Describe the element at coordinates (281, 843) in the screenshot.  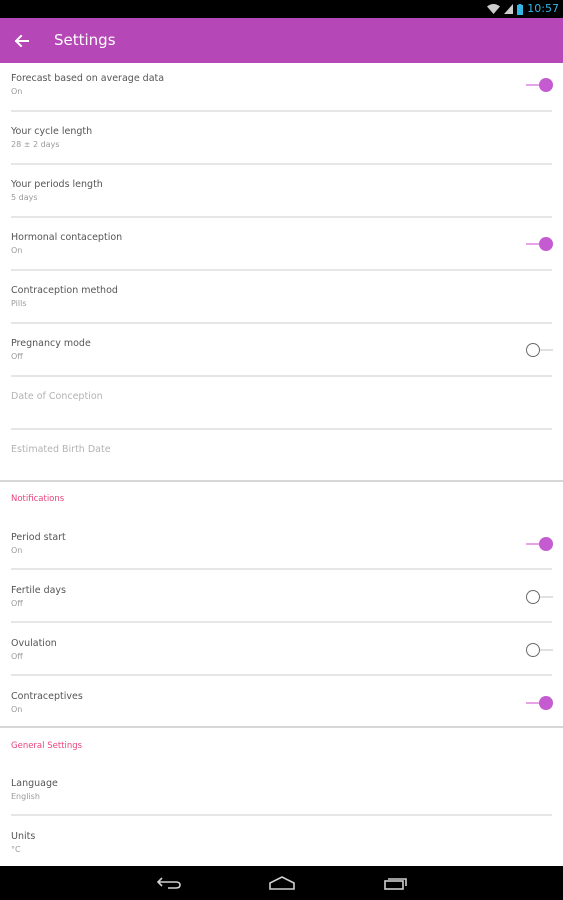
I see `setting-units: Units °C` at that location.